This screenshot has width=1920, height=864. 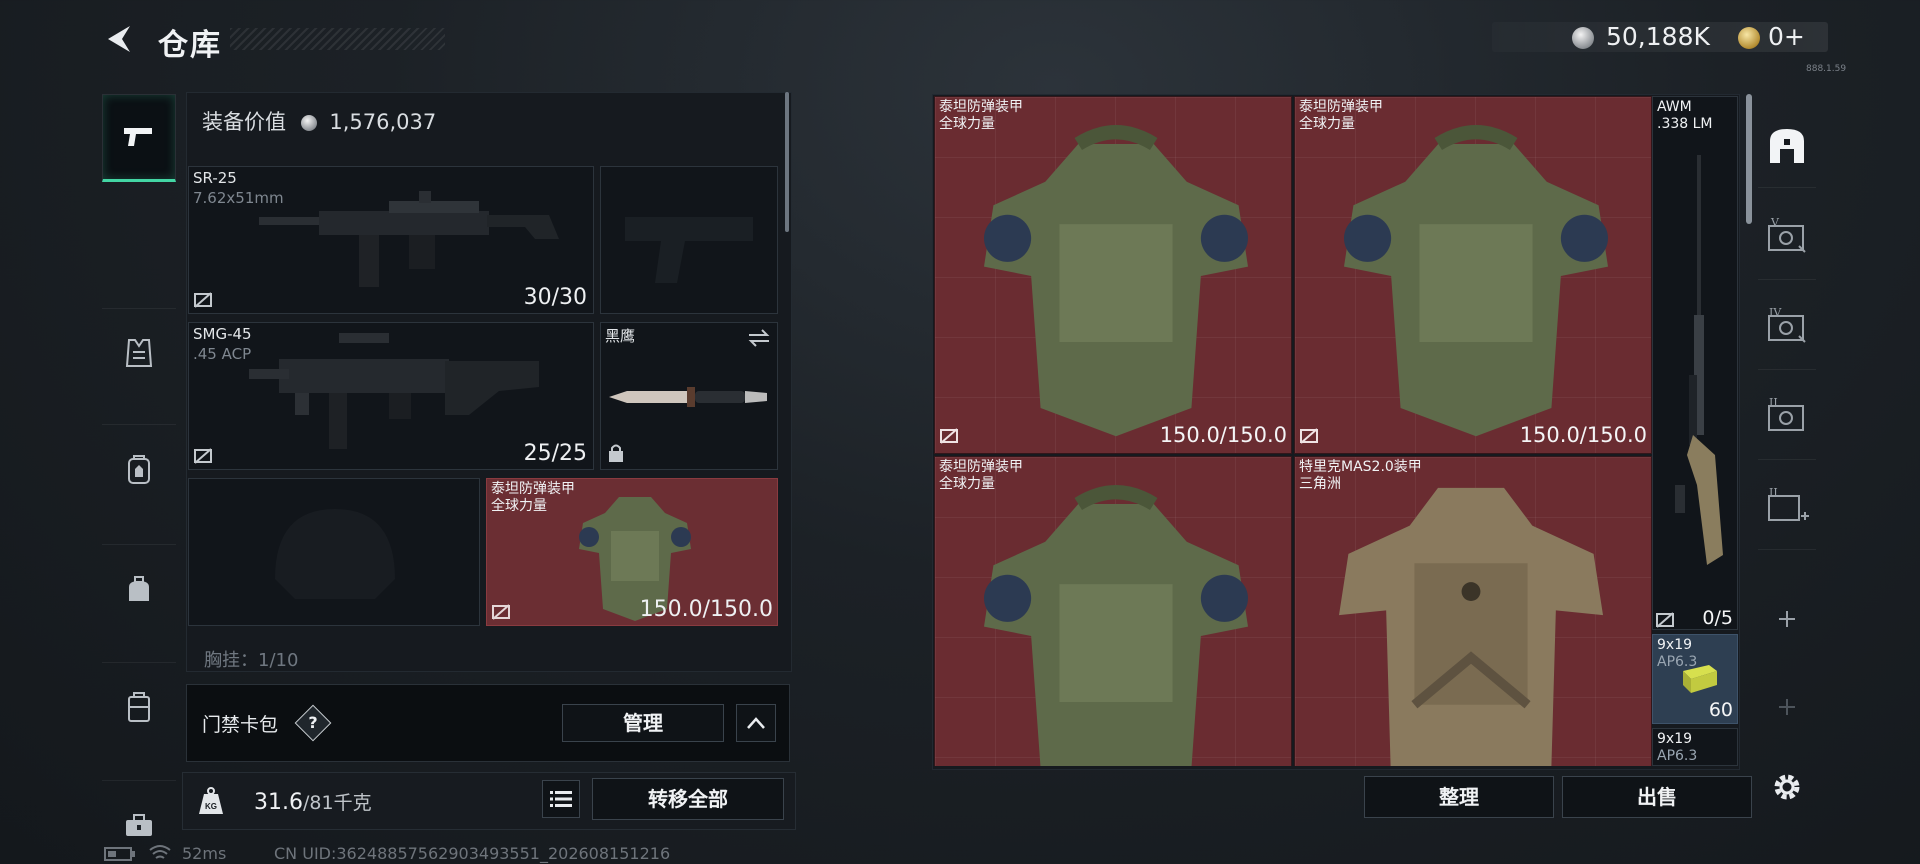 I want to click on primary-weapon-ammo: 30/30, so click(x=555, y=297).